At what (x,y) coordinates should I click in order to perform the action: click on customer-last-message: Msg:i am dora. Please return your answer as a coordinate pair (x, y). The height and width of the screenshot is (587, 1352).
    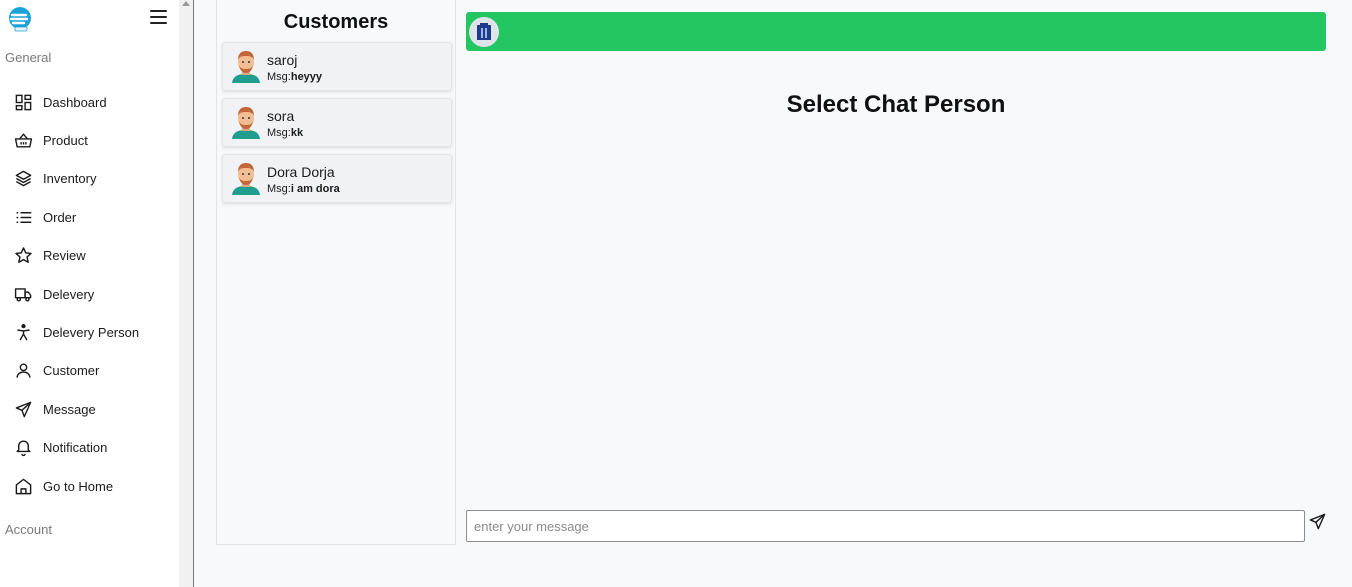
    Looking at the image, I should click on (303, 189).